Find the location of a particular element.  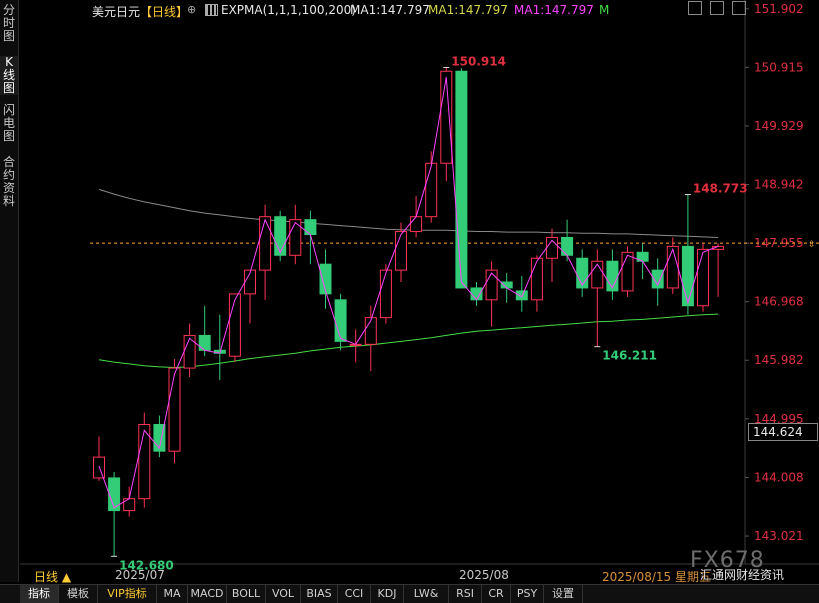

tab-bias: BIAS is located at coordinates (319, 594).